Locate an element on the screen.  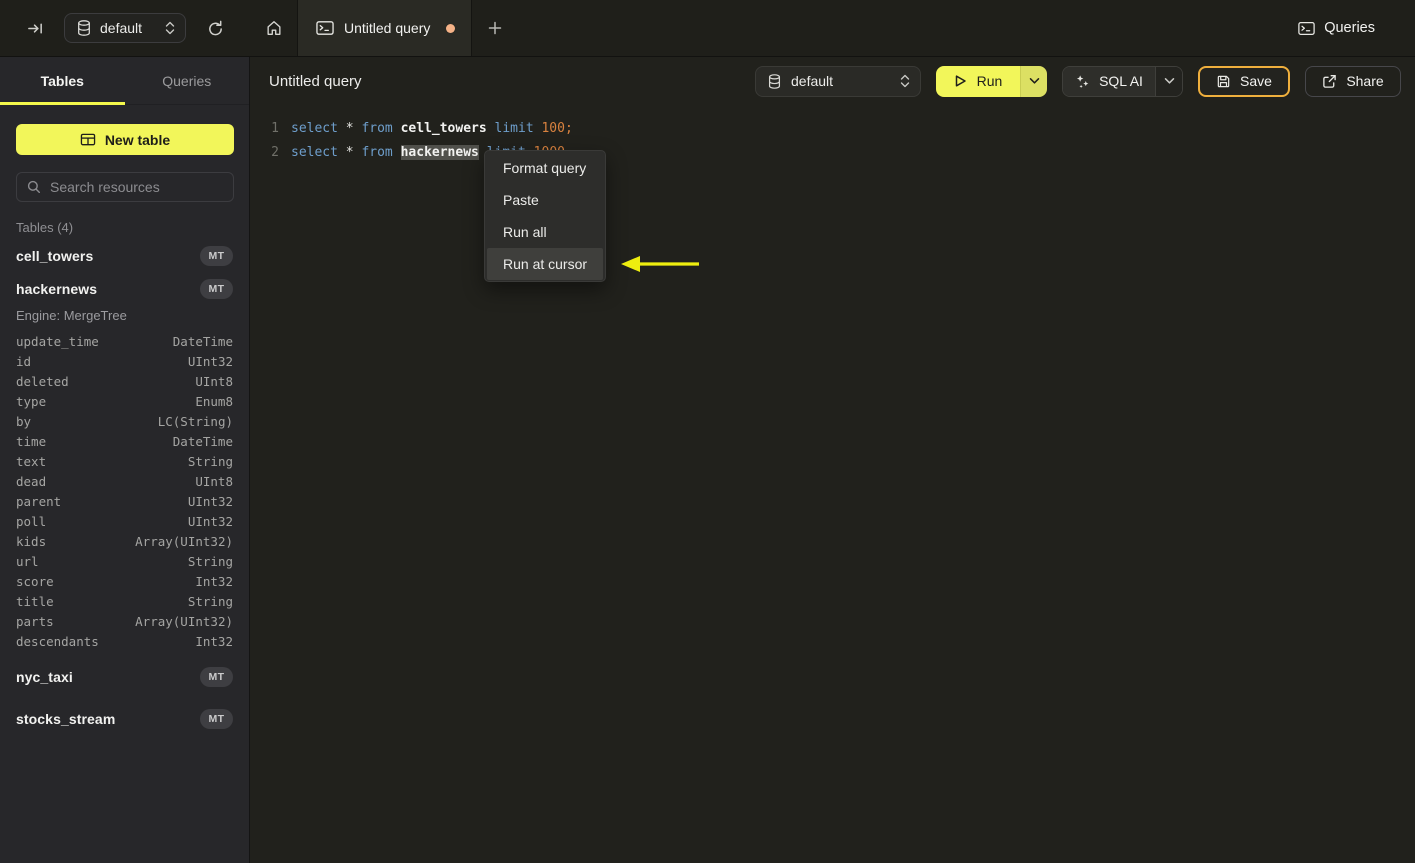
column-name: dead is located at coordinates (31, 481).